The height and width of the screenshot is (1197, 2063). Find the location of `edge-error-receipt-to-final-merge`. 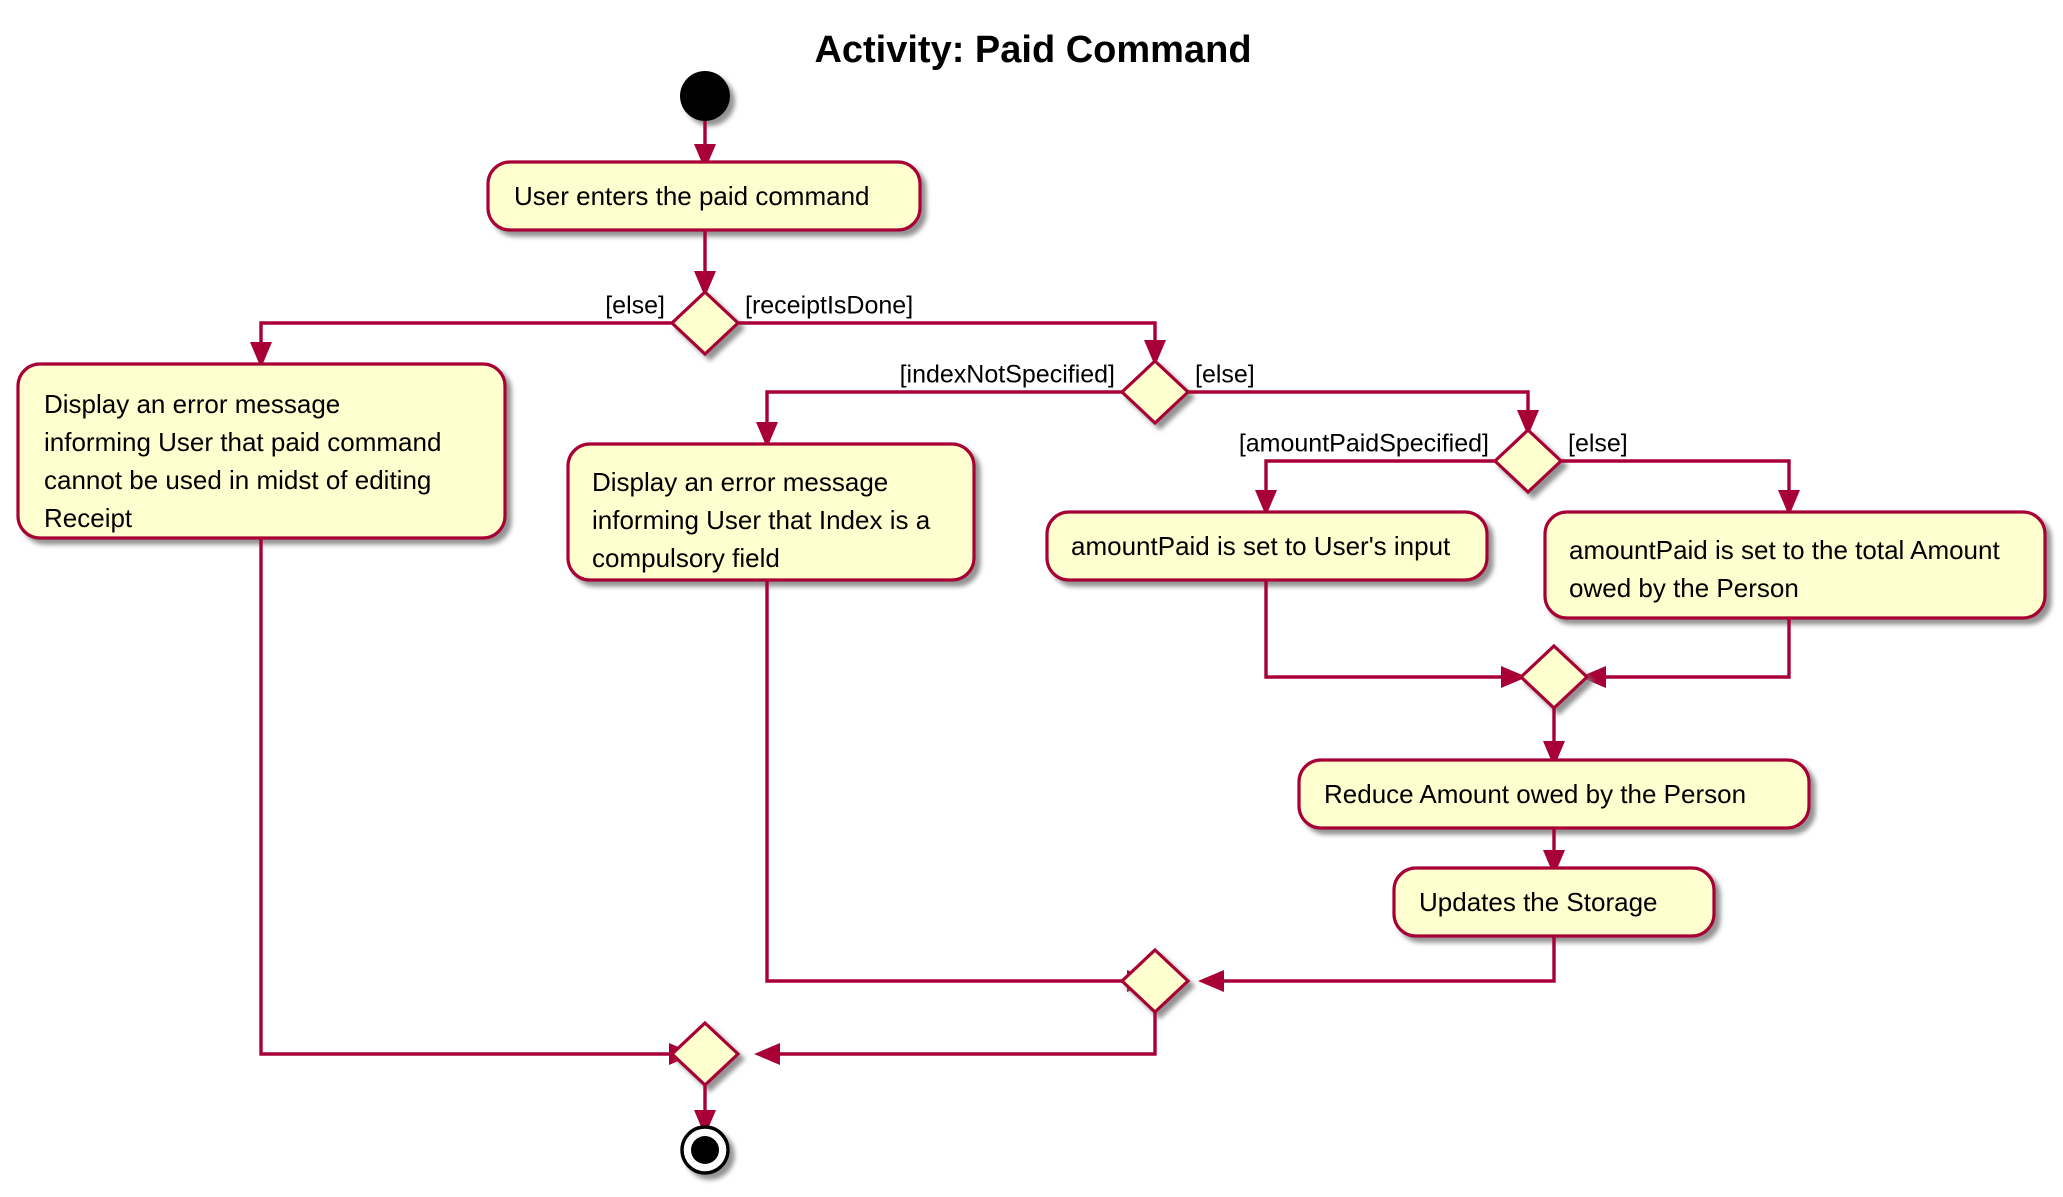

edge-error-receipt-to-final-merge is located at coordinates (468, 797).